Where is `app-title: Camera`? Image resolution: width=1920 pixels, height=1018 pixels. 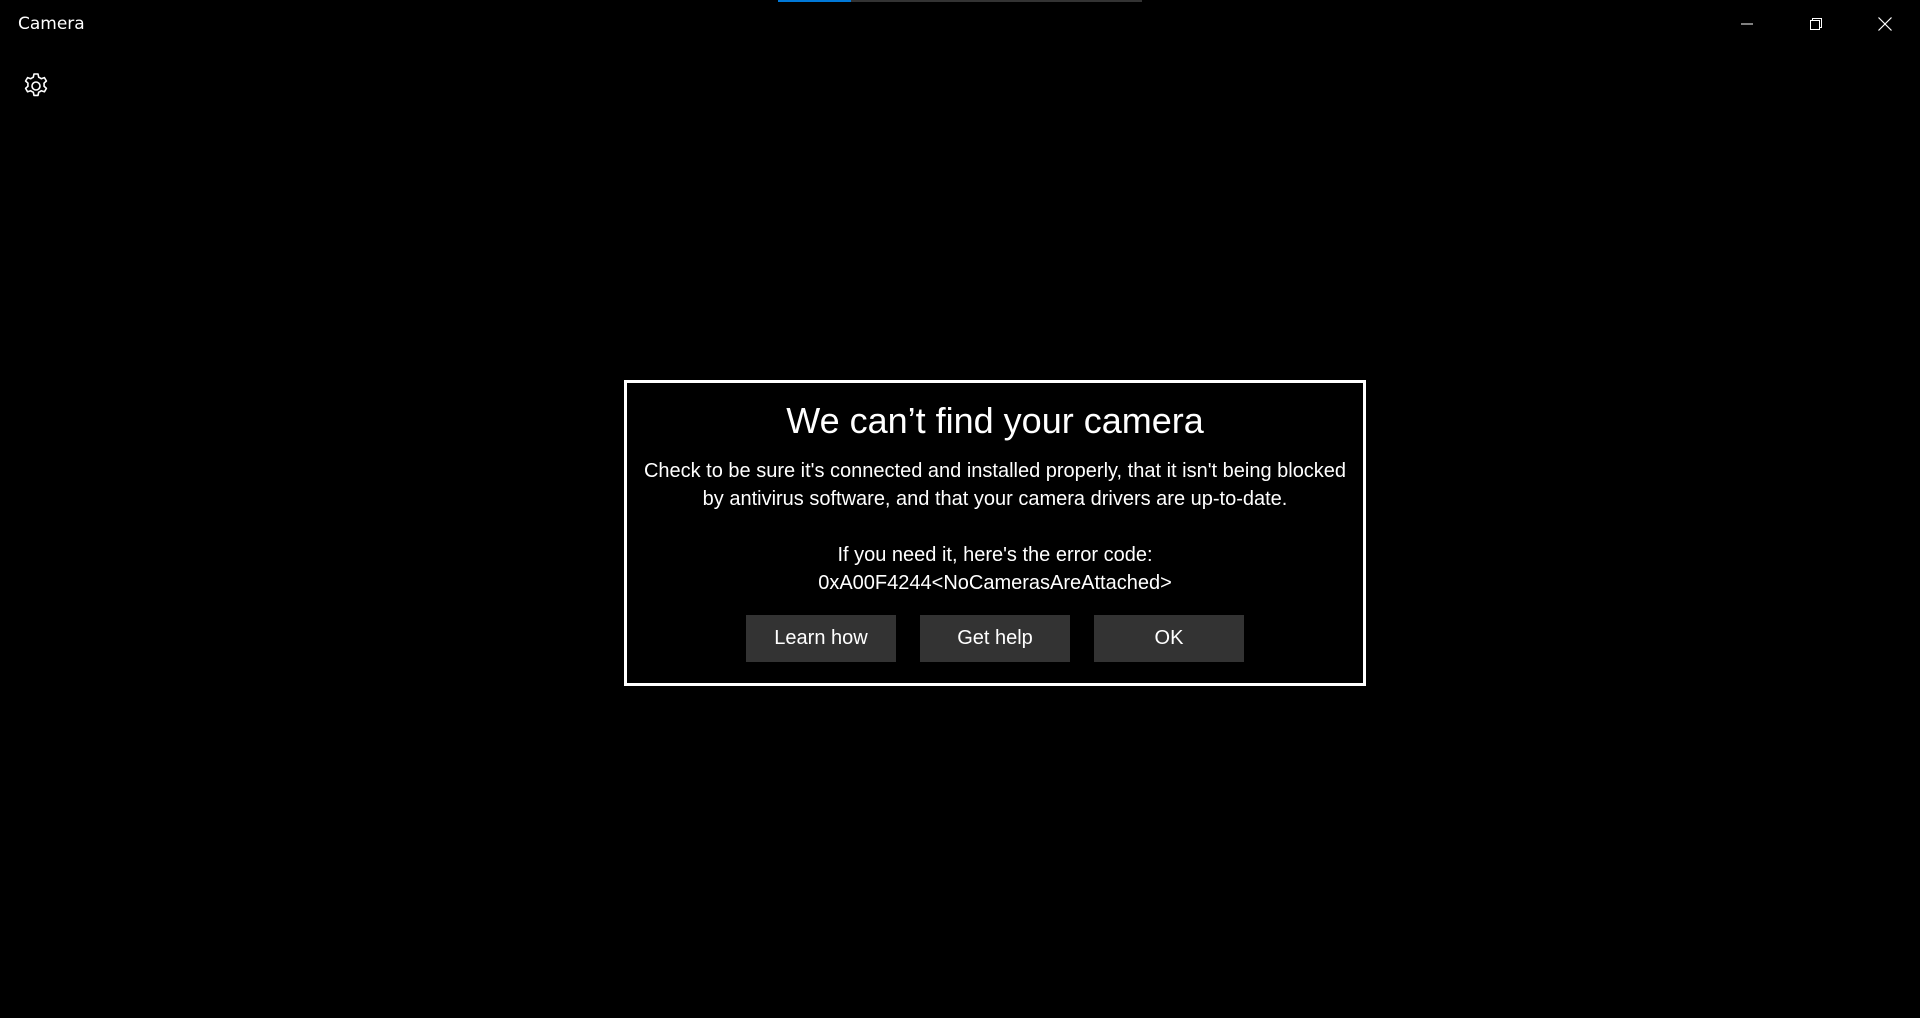 app-title: Camera is located at coordinates (51, 24).